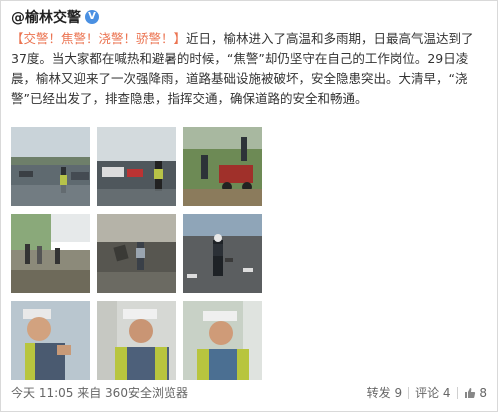 This screenshot has width=498, height=412. Describe the element at coordinates (92, 17) in the screenshot. I see `verified-v-icon: V` at that location.